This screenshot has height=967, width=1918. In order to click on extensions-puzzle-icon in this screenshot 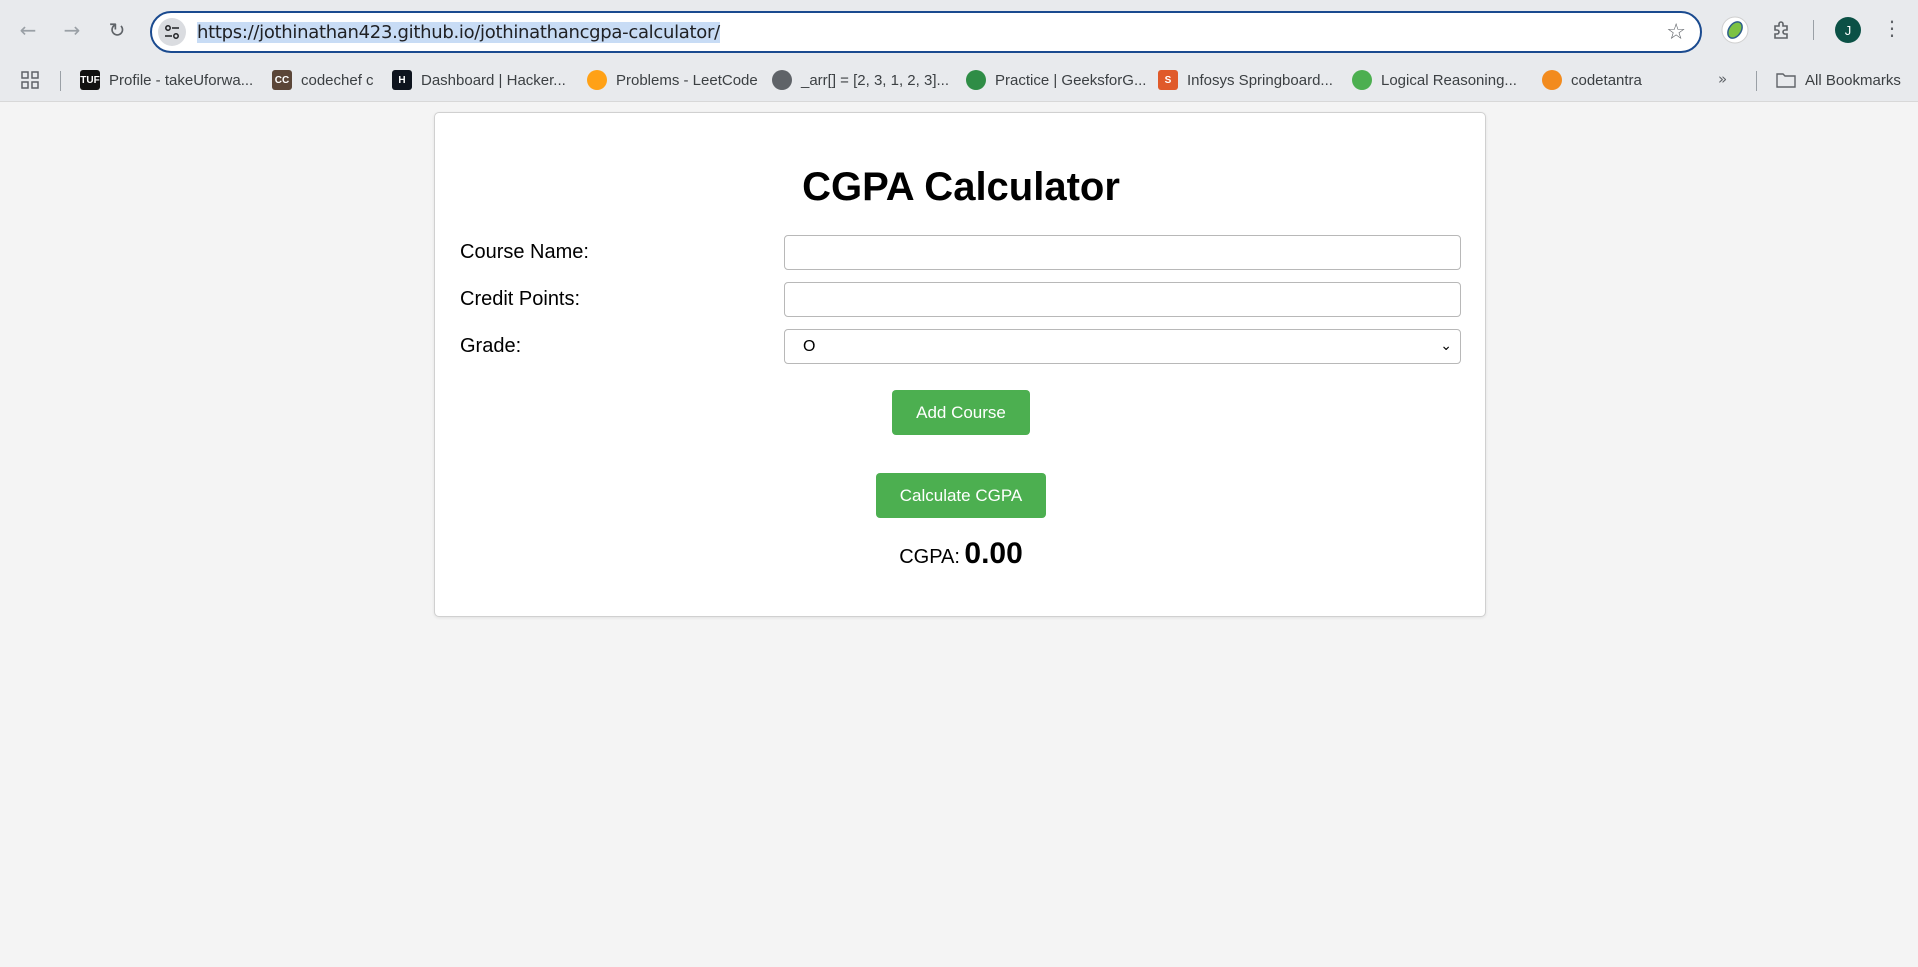, I will do `click(1782, 30)`.